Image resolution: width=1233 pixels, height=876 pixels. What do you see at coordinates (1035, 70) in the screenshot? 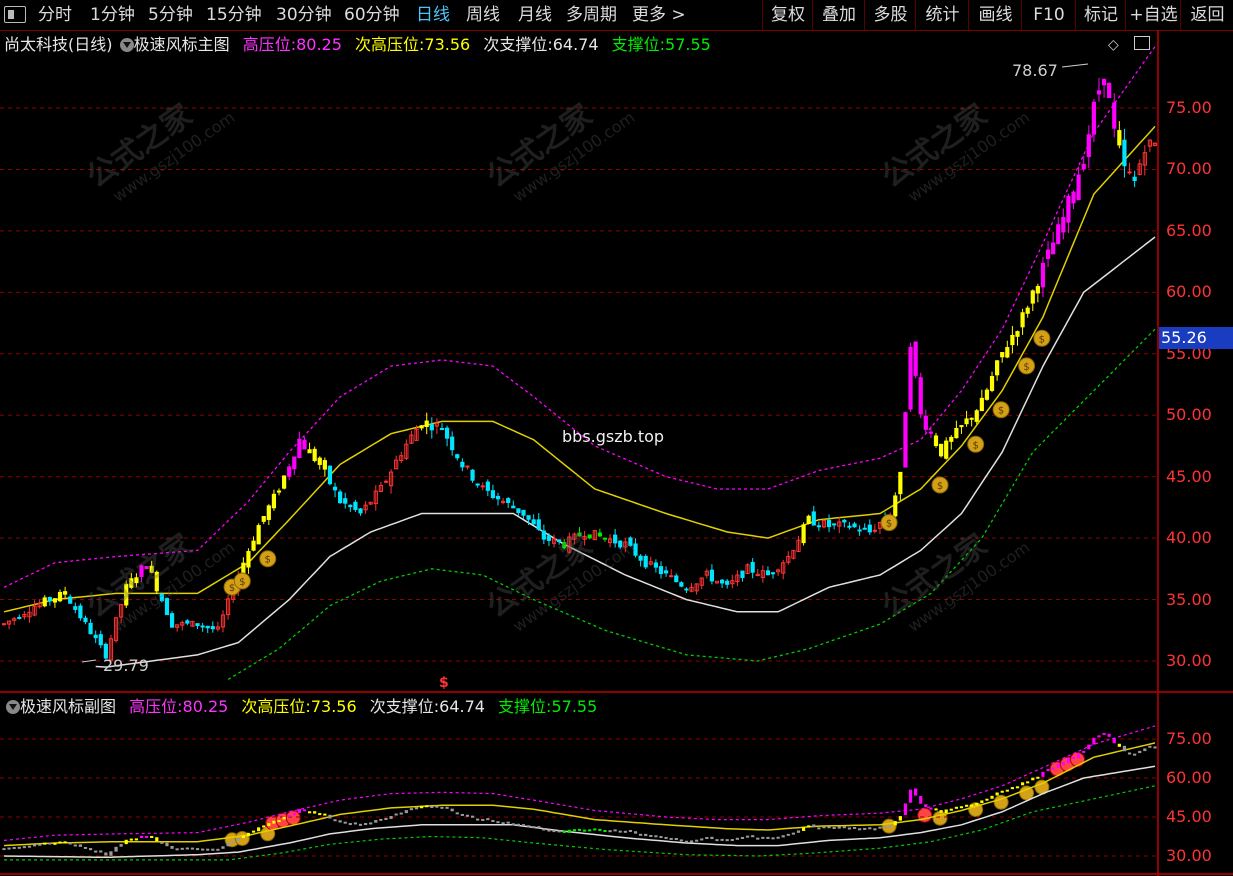
I see `max-price-label: 78.67` at bounding box center [1035, 70].